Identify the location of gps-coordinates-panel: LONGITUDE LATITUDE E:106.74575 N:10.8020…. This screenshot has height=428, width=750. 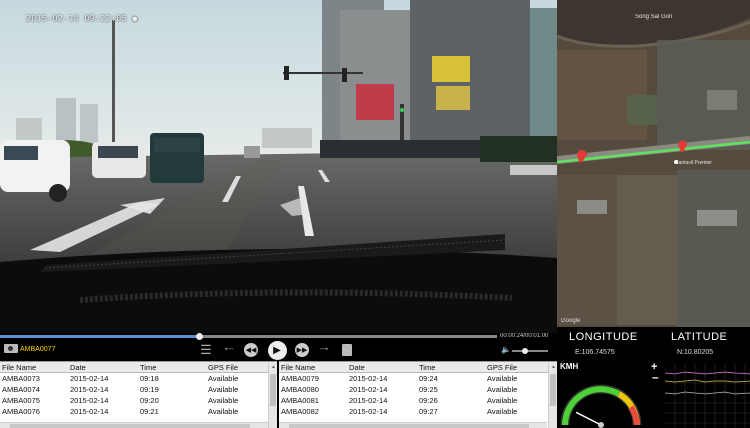
(653, 344).